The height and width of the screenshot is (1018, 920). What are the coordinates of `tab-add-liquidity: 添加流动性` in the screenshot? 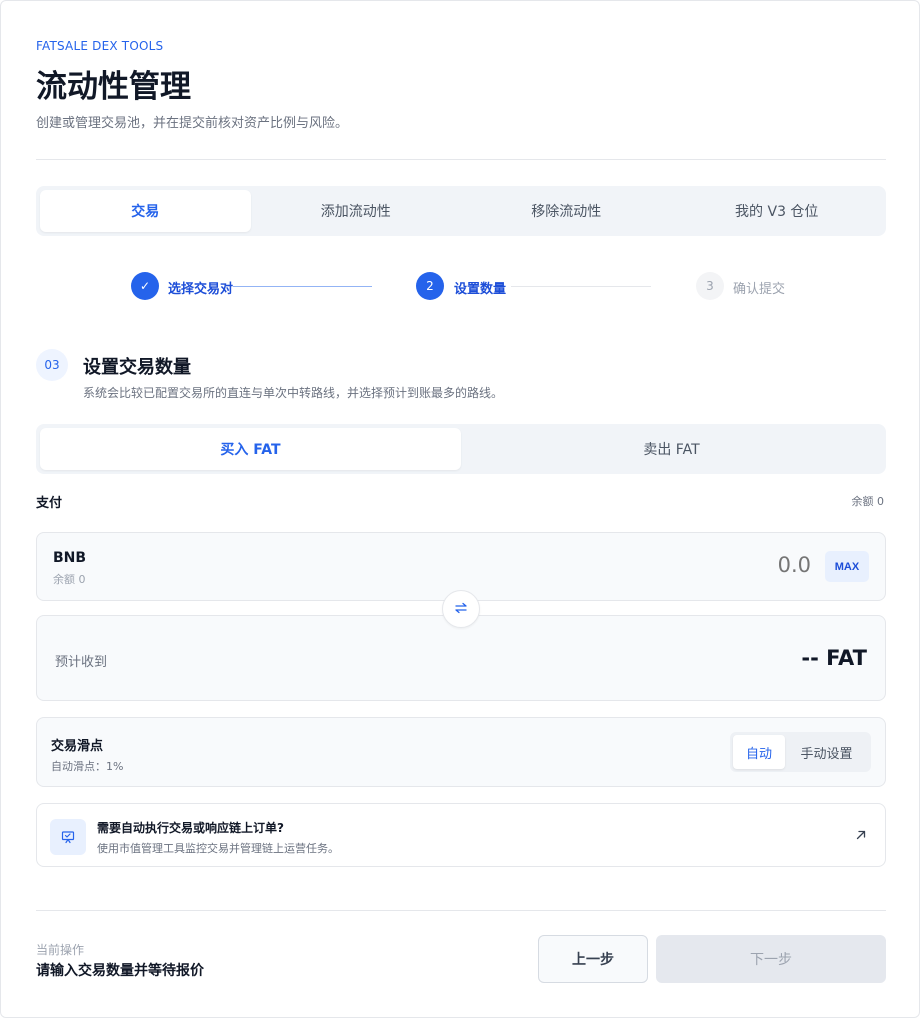 It's located at (356, 211).